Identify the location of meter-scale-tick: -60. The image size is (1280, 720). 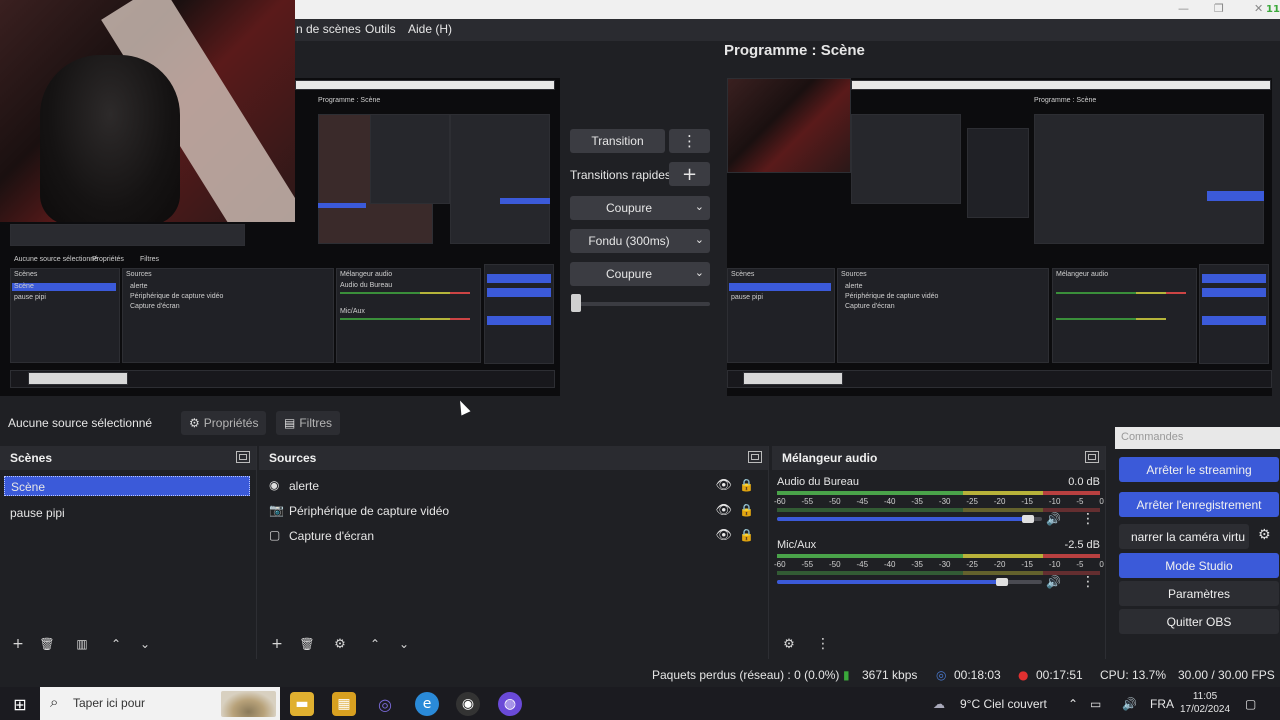
(780, 564).